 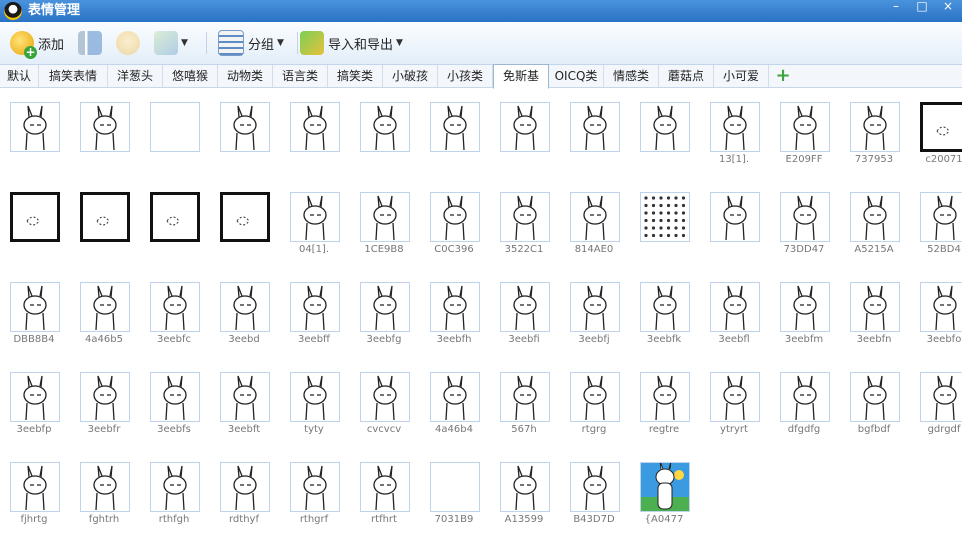 What do you see at coordinates (730, 126) in the screenshot?
I see `emoticon-item: 13[1].` at bounding box center [730, 126].